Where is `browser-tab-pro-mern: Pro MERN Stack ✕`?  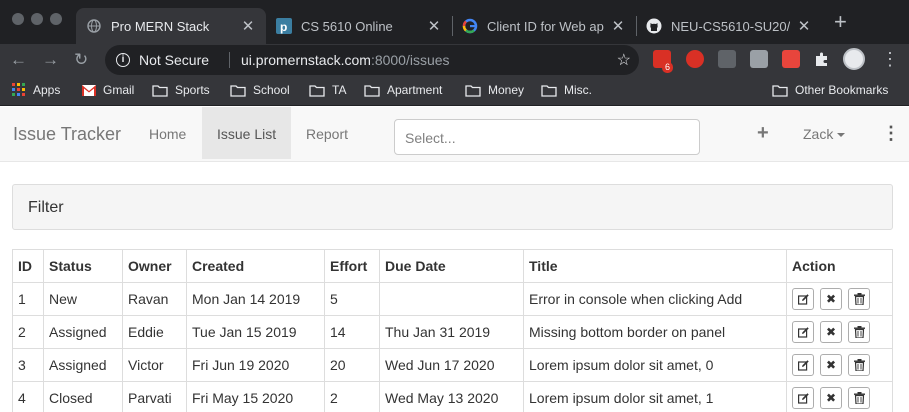
browser-tab-pro-mern: Pro MERN Stack ✕ is located at coordinates (171, 26).